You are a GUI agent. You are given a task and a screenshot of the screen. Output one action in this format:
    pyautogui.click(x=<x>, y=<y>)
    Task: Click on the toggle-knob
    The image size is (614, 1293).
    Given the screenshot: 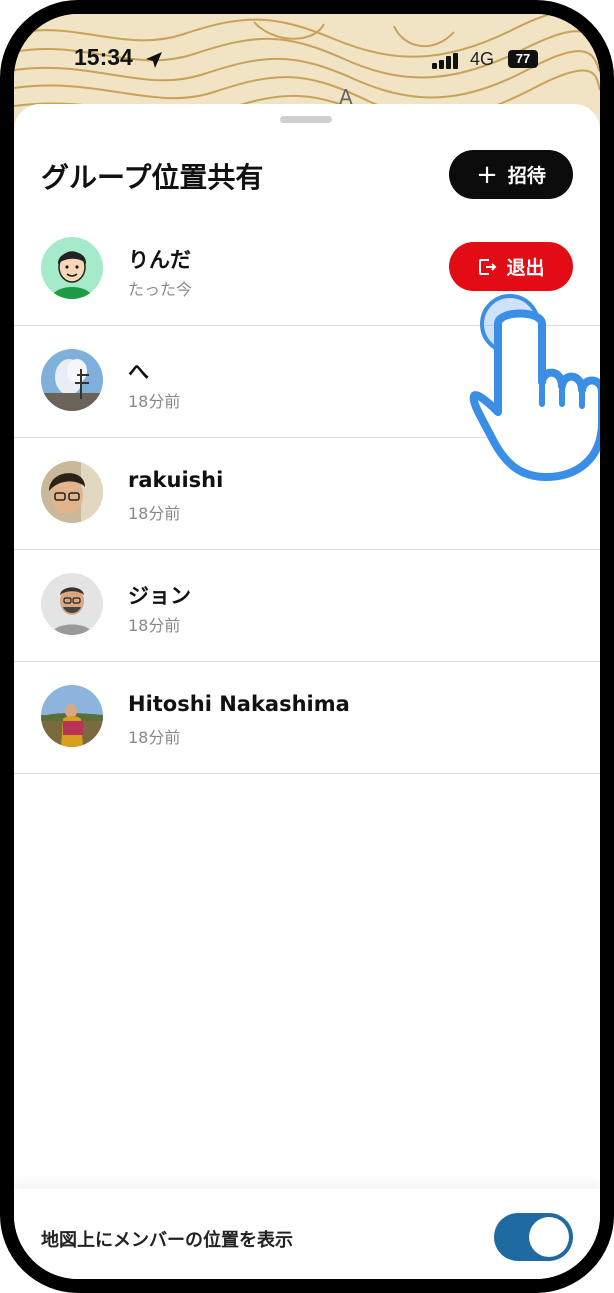 What is the action you would take?
    pyautogui.click(x=549, y=1237)
    